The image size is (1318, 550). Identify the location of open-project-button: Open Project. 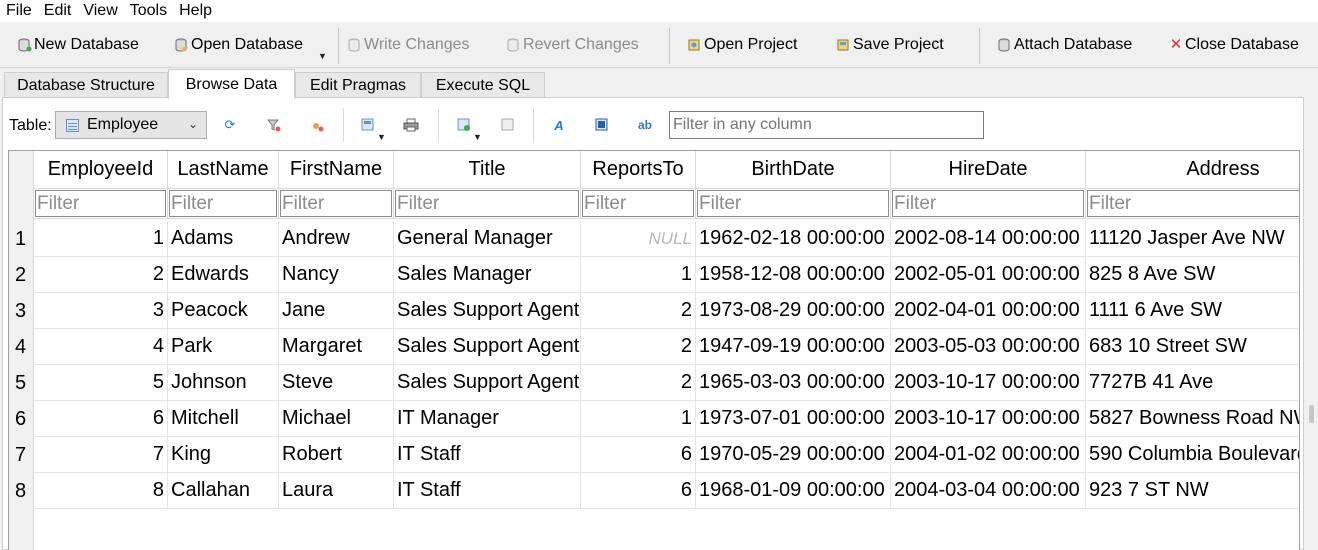
(742, 45).